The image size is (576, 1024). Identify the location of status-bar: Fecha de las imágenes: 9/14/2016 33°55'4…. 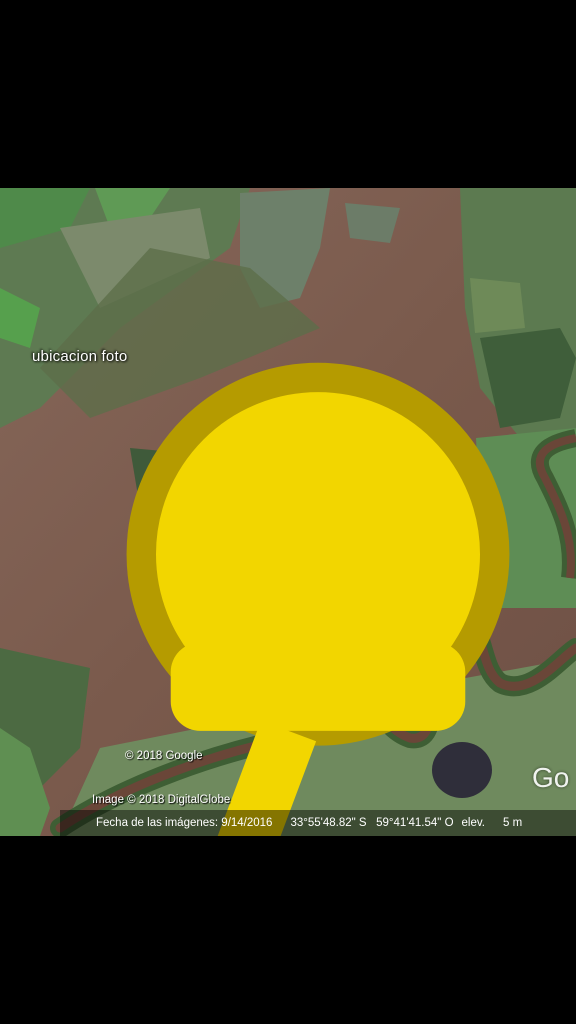
(318, 823).